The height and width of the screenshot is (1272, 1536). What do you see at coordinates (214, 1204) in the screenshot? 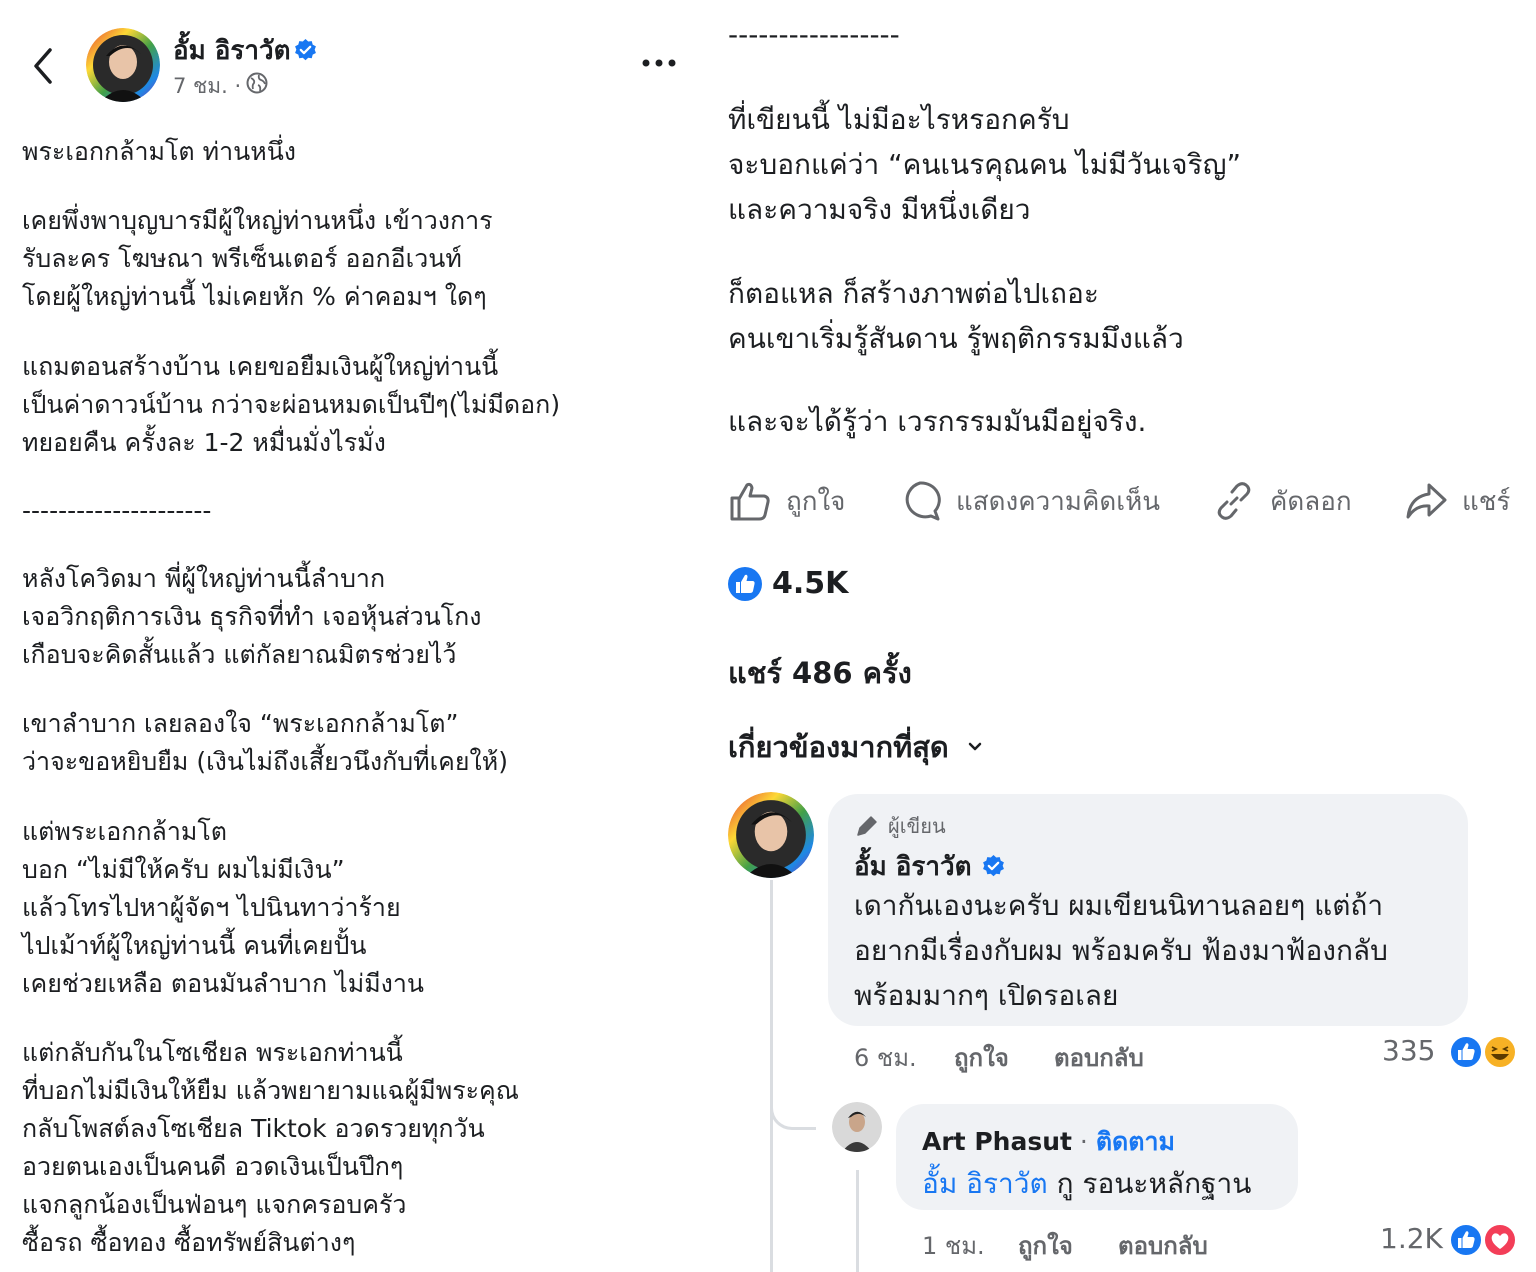
I see `post-line: แจกลูกน้องเป็นฟ่อนๆ แจกครอบครัว` at bounding box center [214, 1204].